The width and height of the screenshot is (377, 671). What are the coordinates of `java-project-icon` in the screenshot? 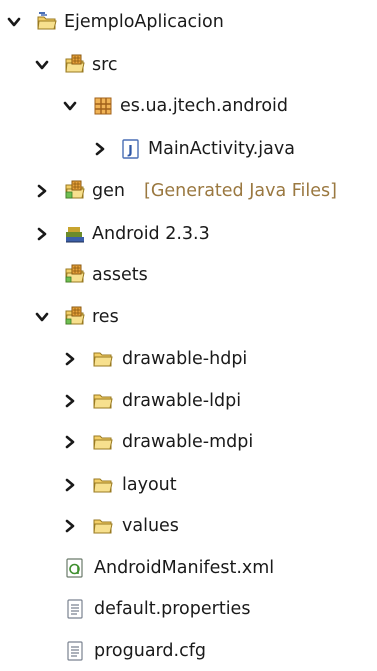 It's located at (47, 22).